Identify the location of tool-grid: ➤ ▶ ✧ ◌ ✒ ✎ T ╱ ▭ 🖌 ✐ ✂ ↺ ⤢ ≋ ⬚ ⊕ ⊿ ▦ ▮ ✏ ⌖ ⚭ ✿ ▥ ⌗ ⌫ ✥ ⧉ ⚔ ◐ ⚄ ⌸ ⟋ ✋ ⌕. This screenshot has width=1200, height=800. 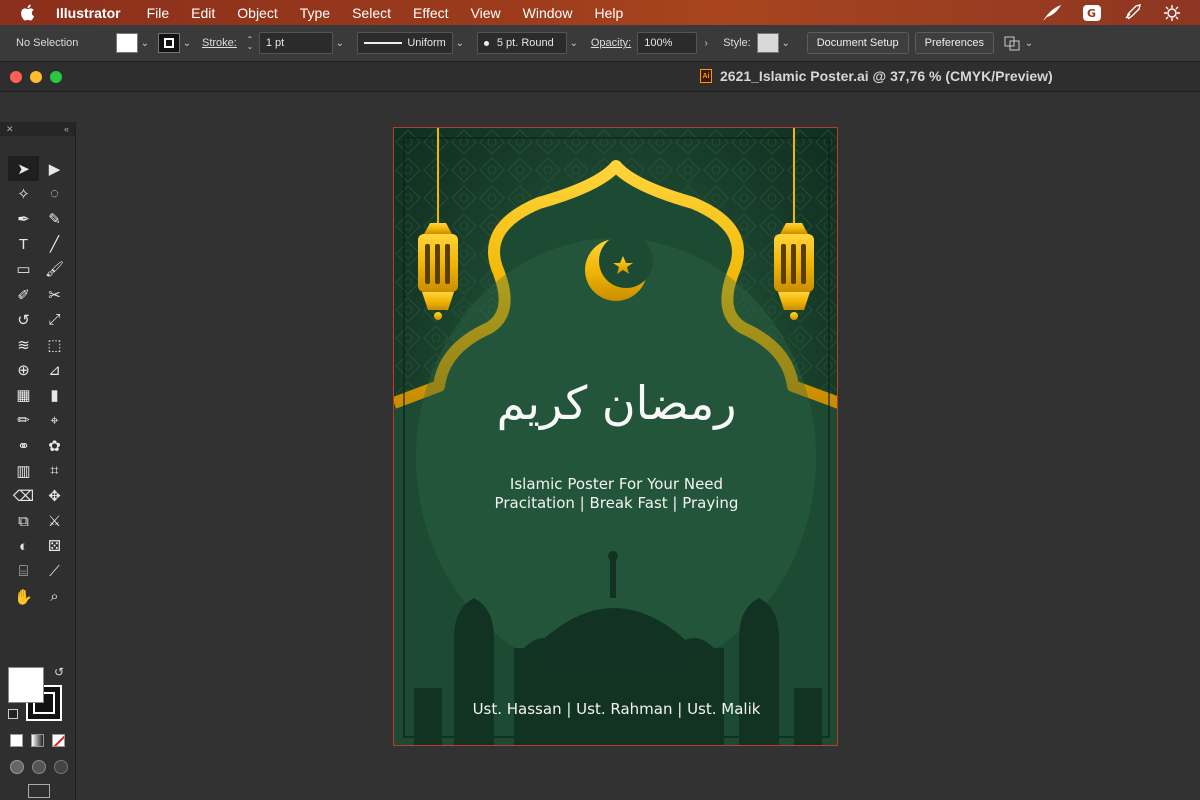
(39, 382).